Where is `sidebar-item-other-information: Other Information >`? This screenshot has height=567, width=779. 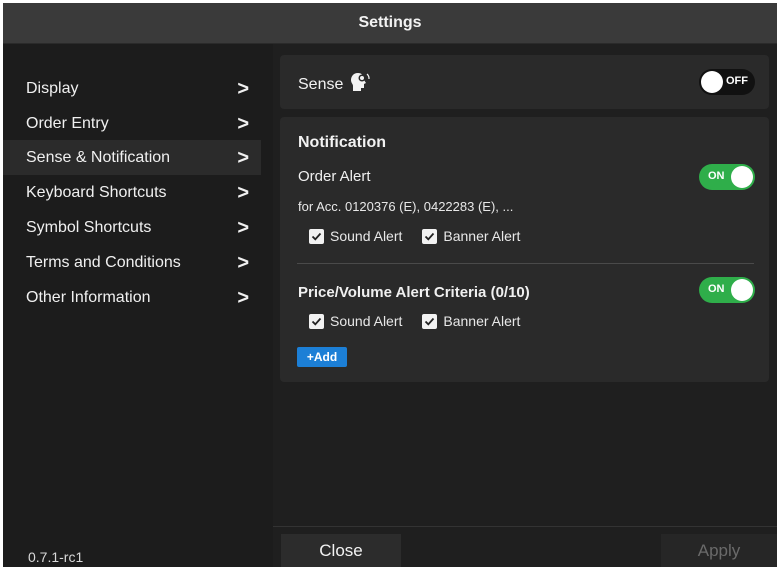
sidebar-item-other-information: Other Information > is located at coordinates (132, 297).